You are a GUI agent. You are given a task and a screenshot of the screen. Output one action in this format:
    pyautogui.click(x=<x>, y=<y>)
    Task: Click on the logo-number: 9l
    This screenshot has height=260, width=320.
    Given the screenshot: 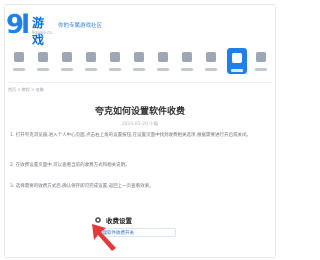 What is the action you would take?
    pyautogui.click(x=18, y=25)
    